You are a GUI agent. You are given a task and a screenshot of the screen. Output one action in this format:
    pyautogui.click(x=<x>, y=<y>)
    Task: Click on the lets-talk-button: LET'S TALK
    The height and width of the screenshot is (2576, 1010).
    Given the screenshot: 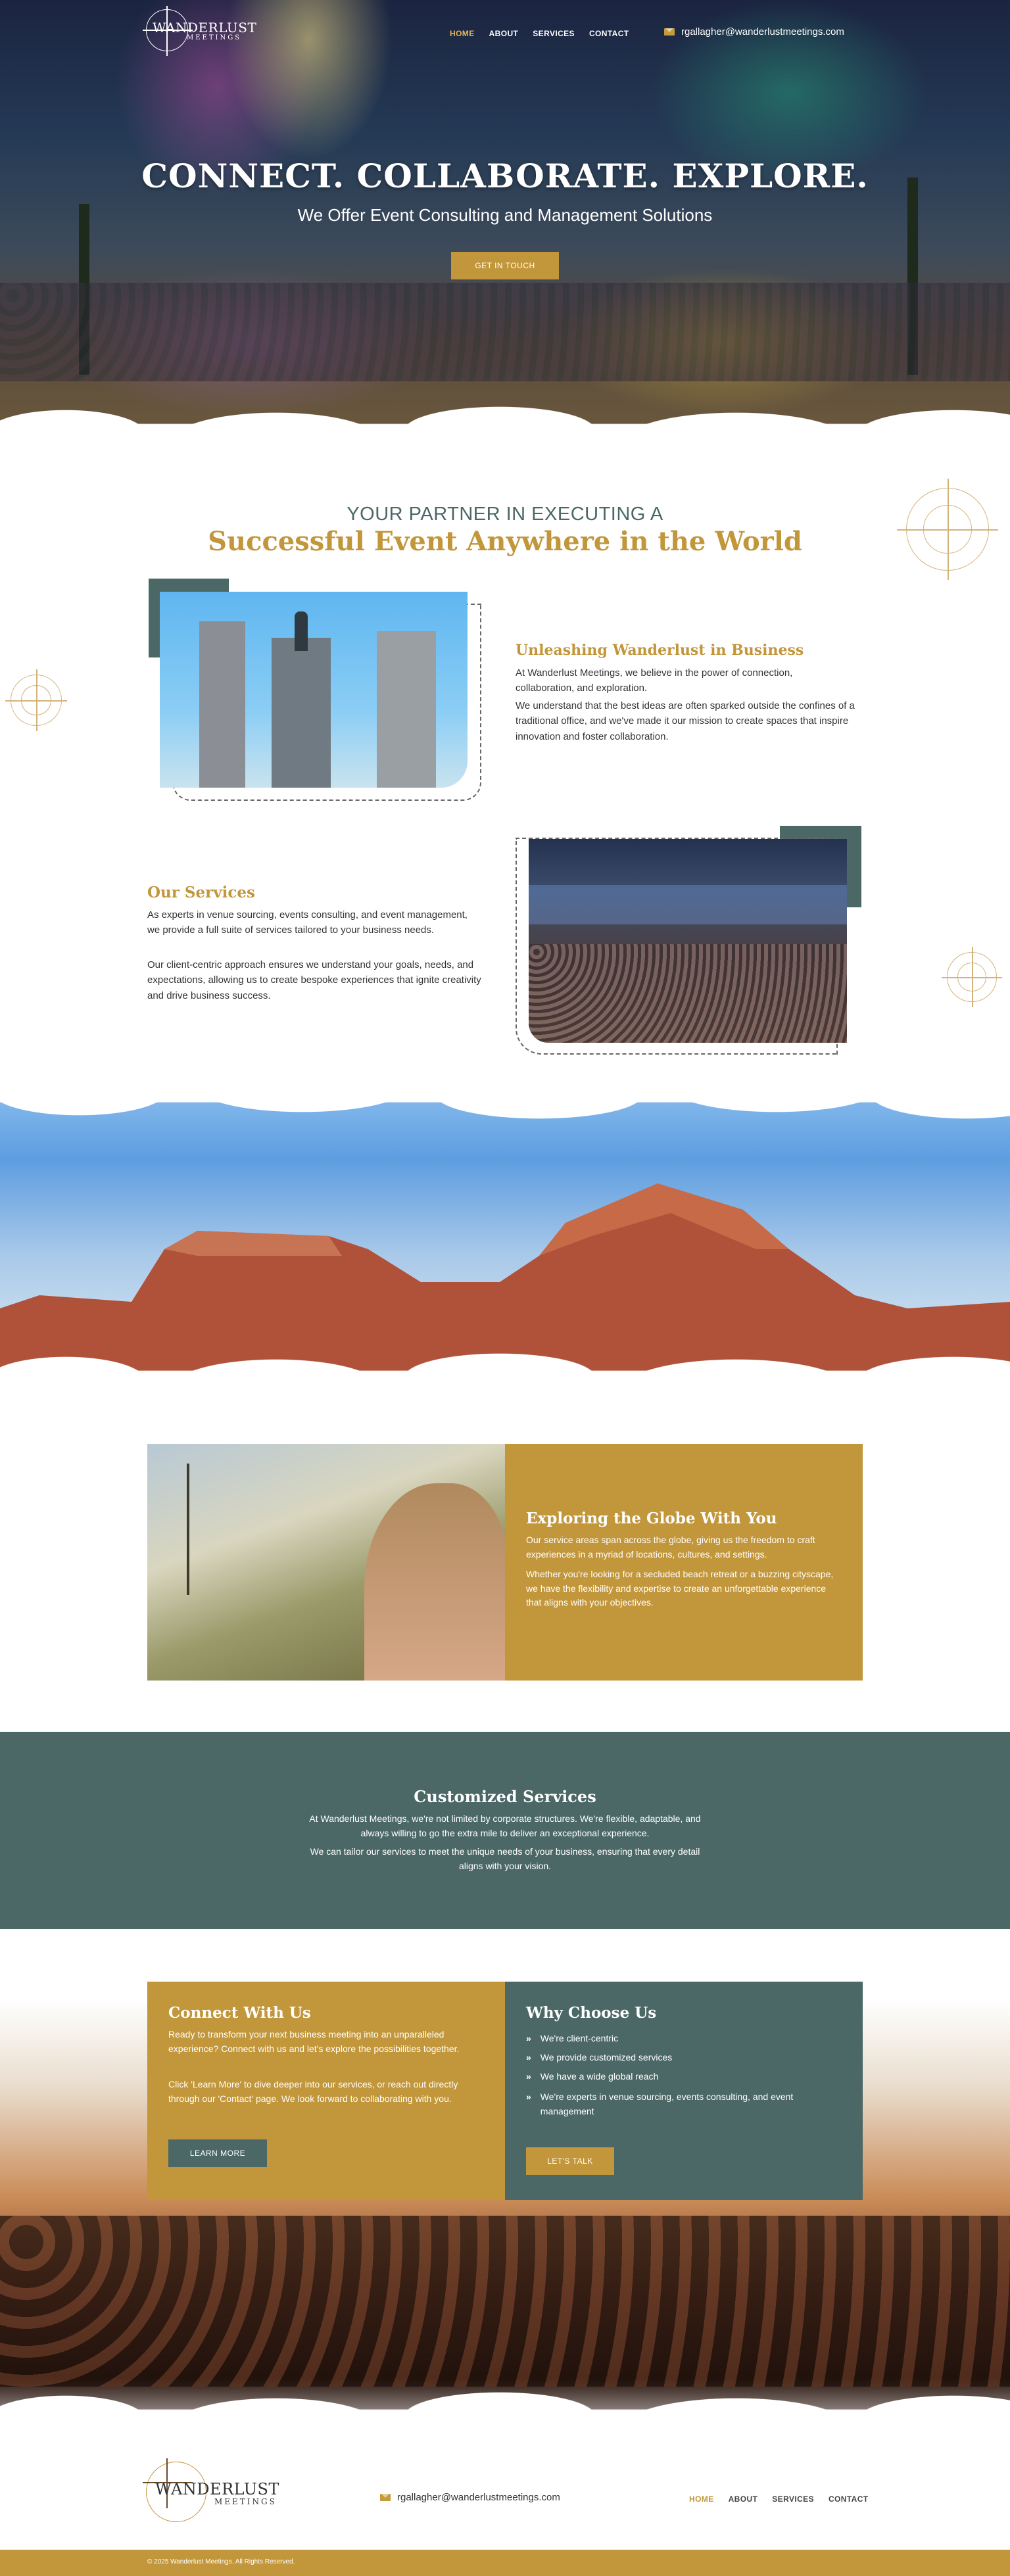 What is the action you would take?
    pyautogui.click(x=570, y=2161)
    